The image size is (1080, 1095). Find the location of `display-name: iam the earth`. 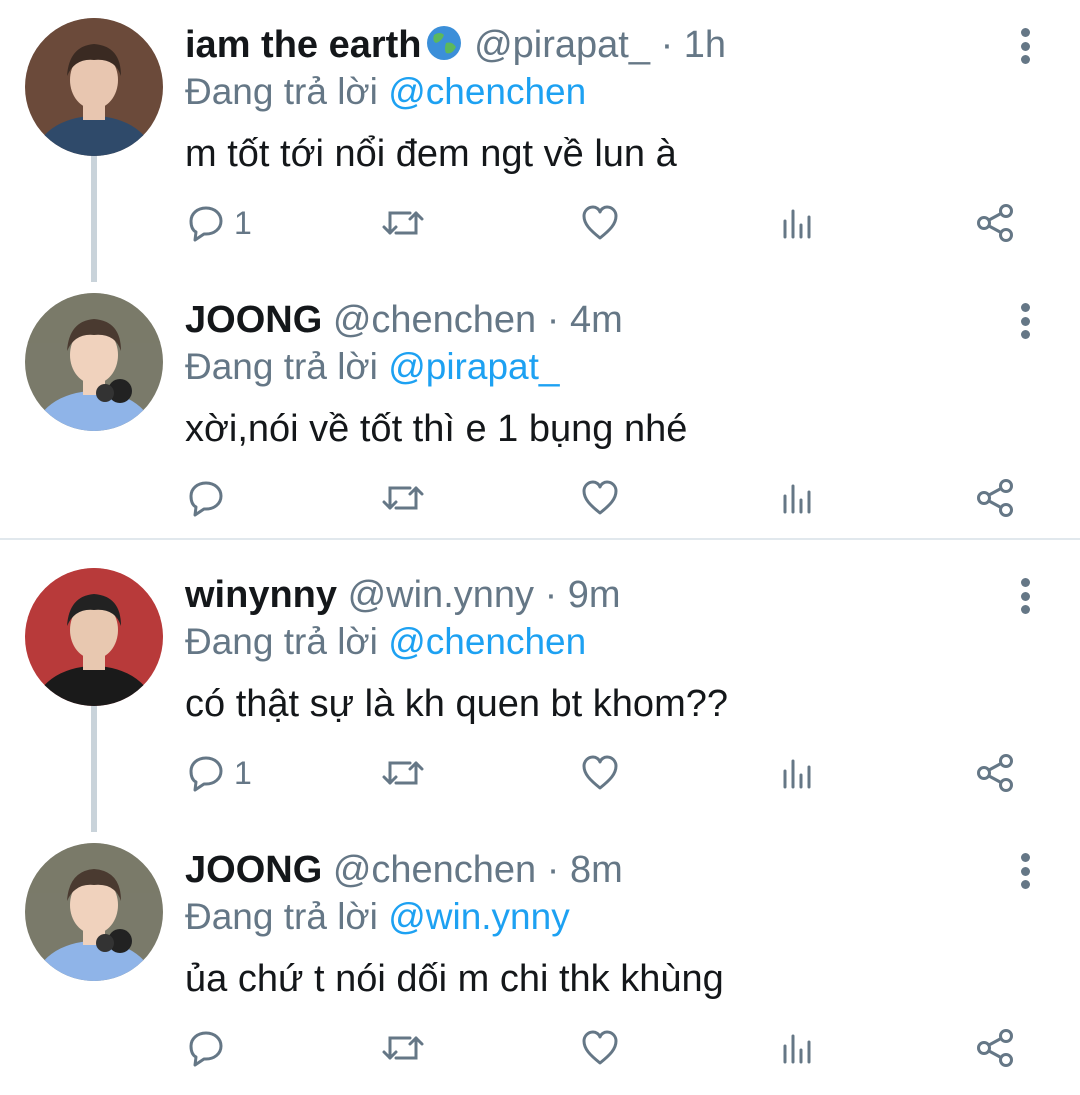

display-name: iam the earth is located at coordinates (303, 45).